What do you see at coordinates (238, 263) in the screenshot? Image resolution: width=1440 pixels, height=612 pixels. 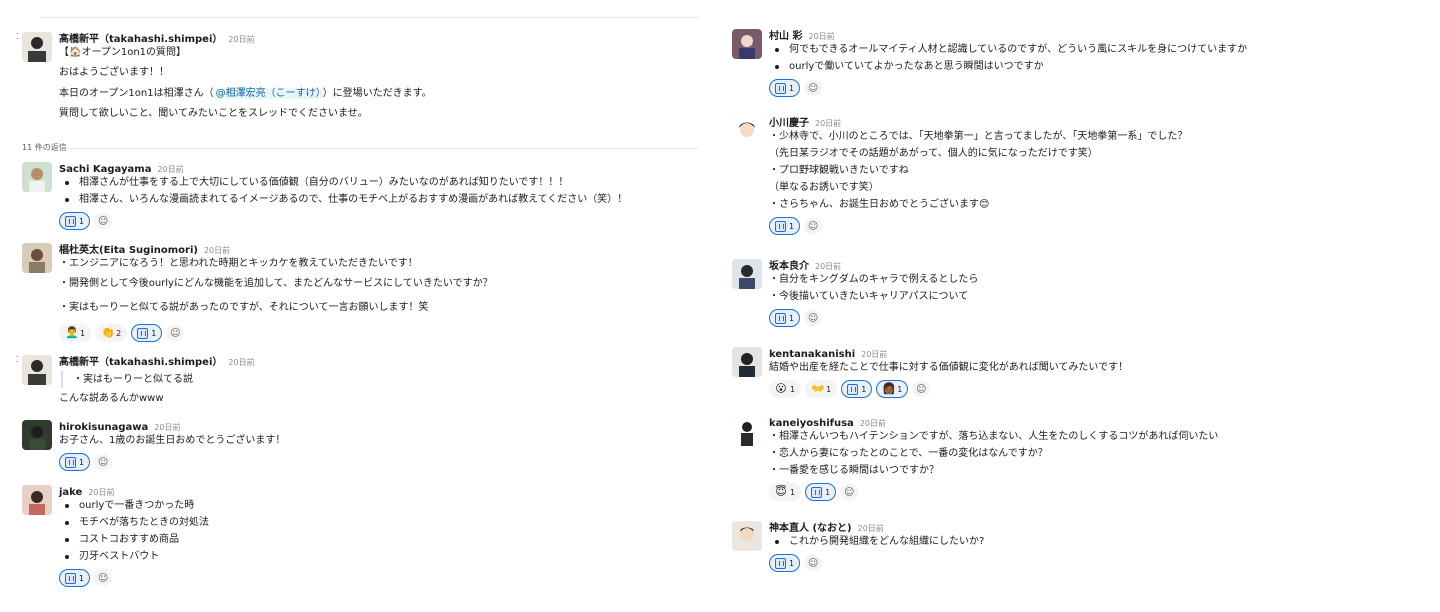 I see `message-line: ・エンジニアになろう！と思われた時期とキッカケを教えていただきたいです！` at bounding box center [238, 263].